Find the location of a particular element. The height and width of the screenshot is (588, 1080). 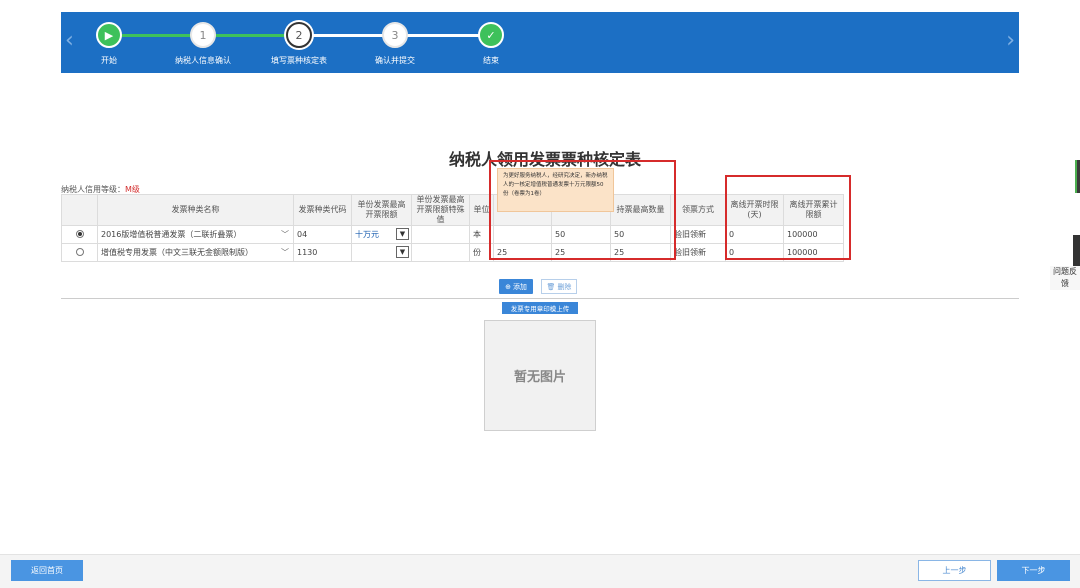

step-end-label: 结束 is located at coordinates (491, 60).